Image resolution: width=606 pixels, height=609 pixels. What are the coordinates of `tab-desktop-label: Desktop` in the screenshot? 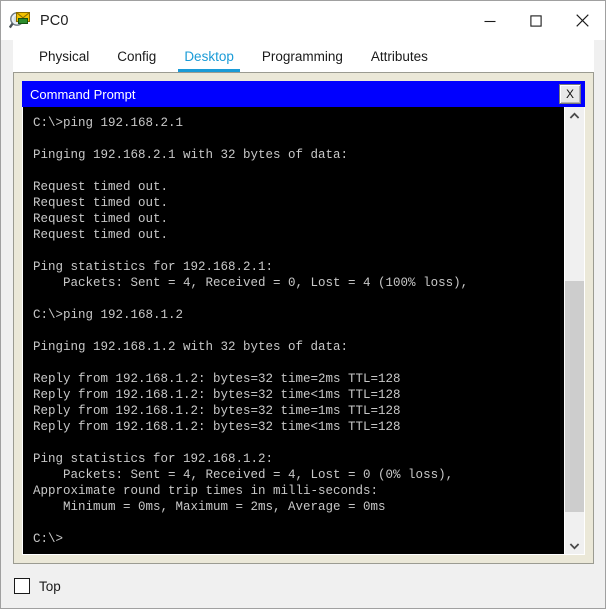 It's located at (209, 56).